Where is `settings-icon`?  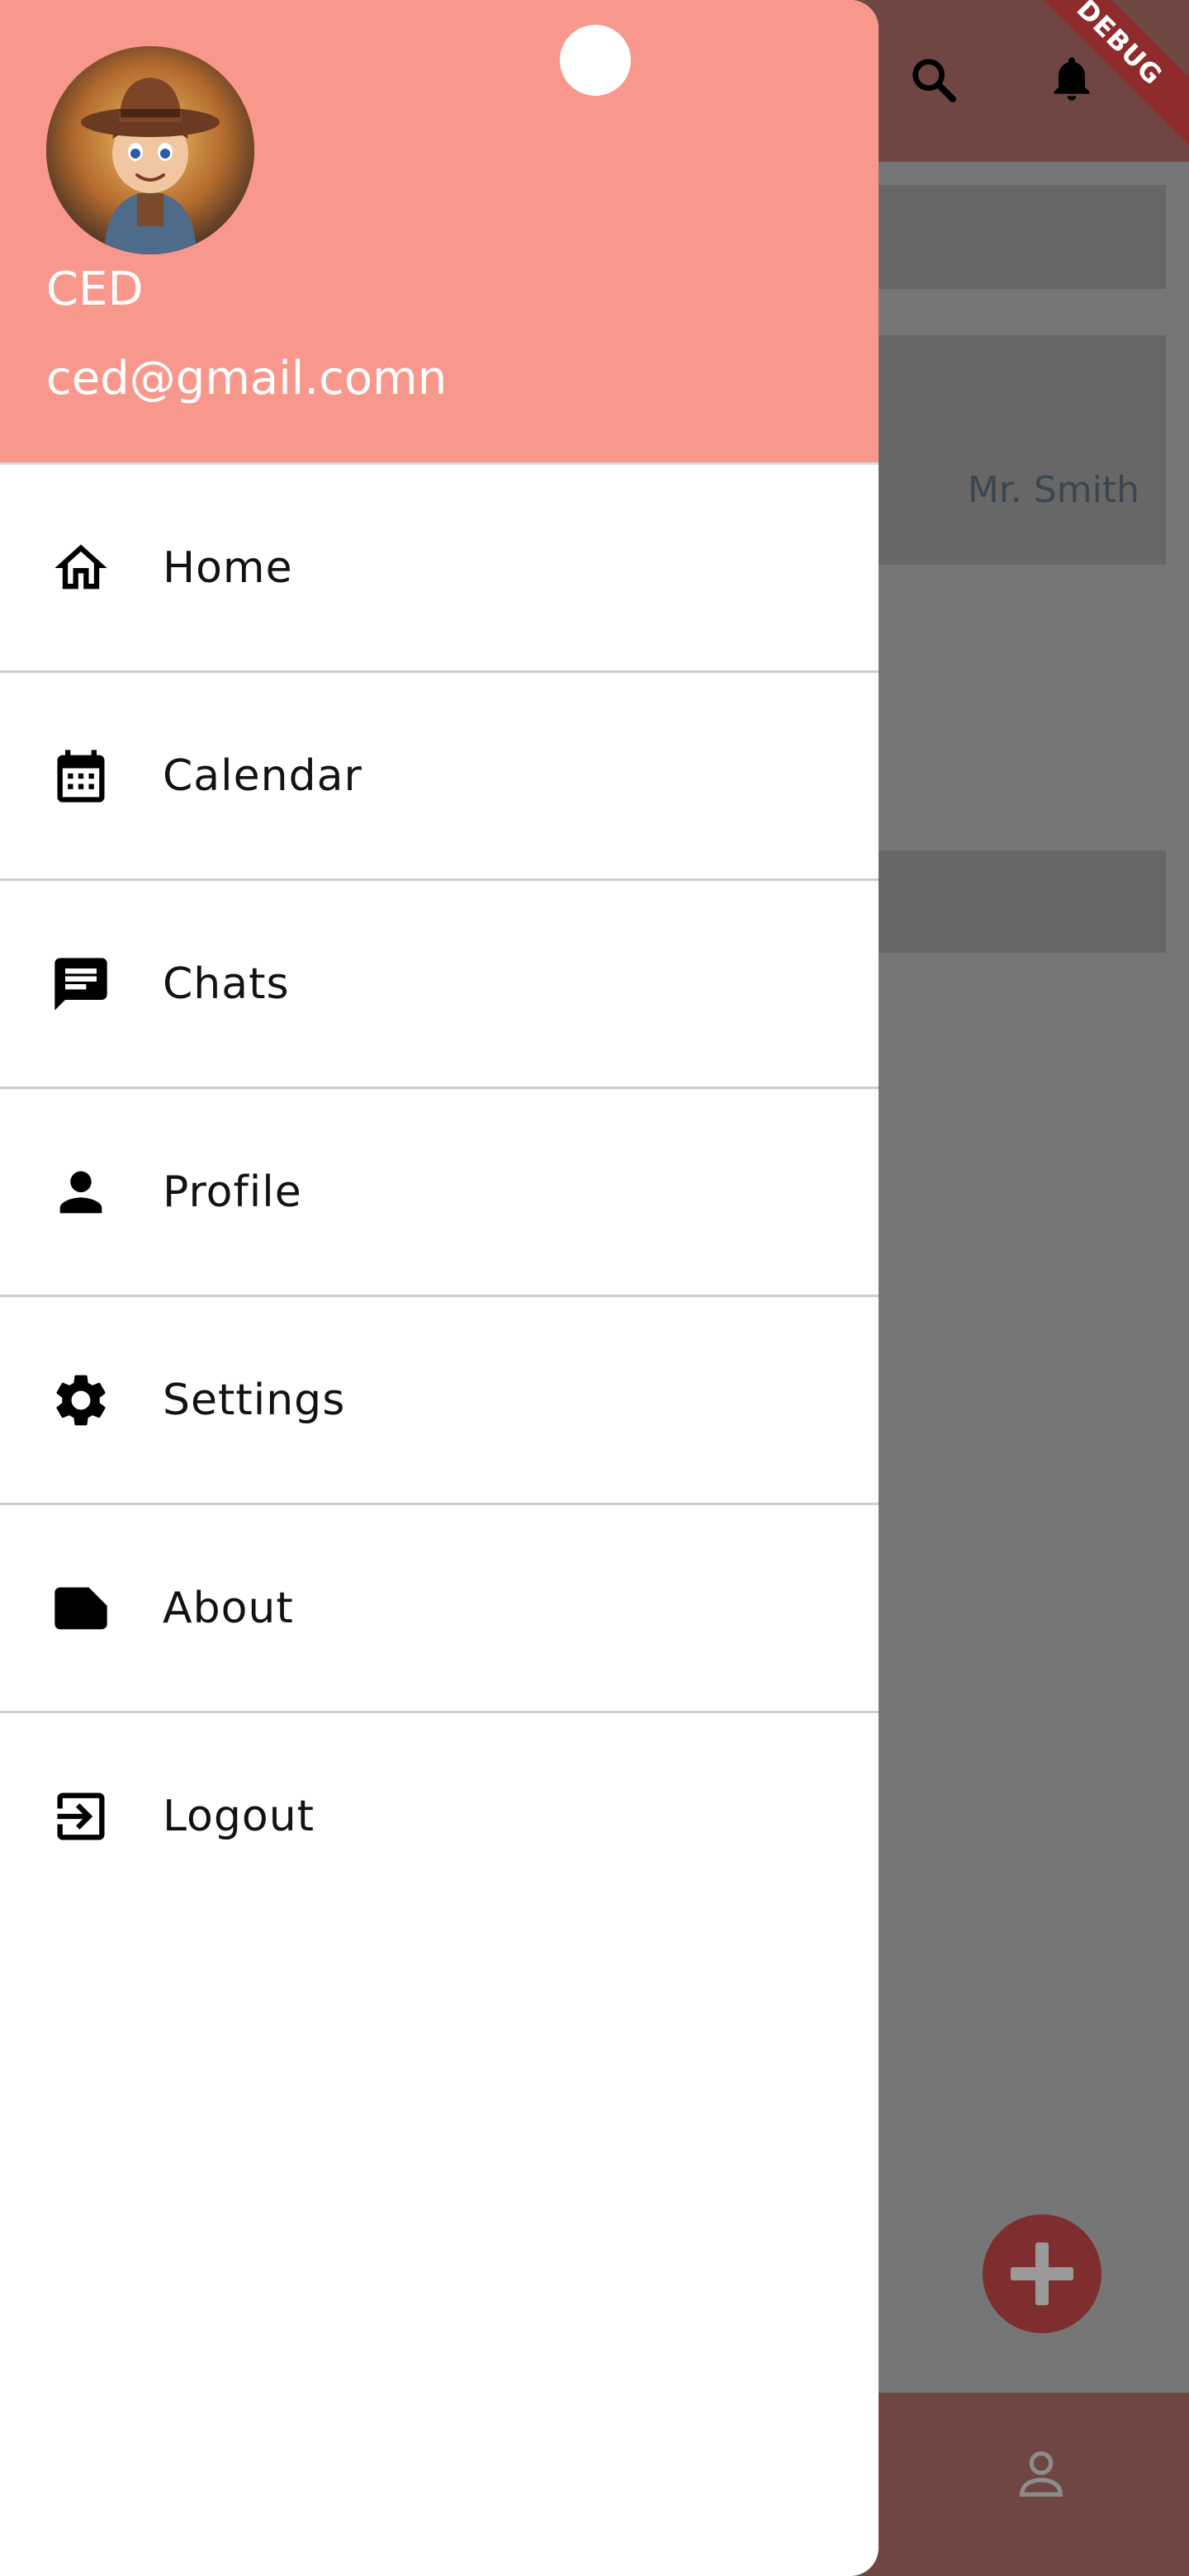
settings-icon is located at coordinates (81, 1400).